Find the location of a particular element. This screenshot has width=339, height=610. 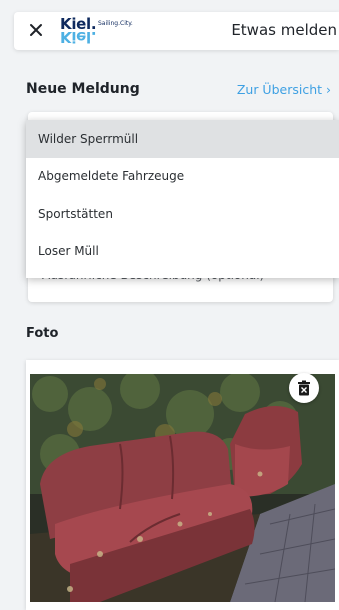

app-header: Kiel. Kiel. Sailing.City. Etwas melden is located at coordinates (176, 31).